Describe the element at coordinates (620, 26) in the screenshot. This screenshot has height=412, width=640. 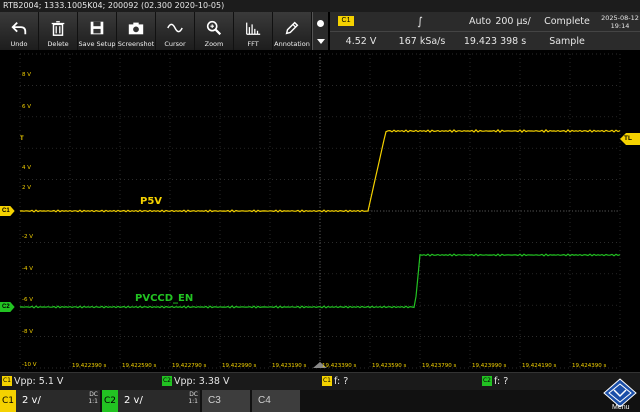
I see `time-display: 19:14` at that location.